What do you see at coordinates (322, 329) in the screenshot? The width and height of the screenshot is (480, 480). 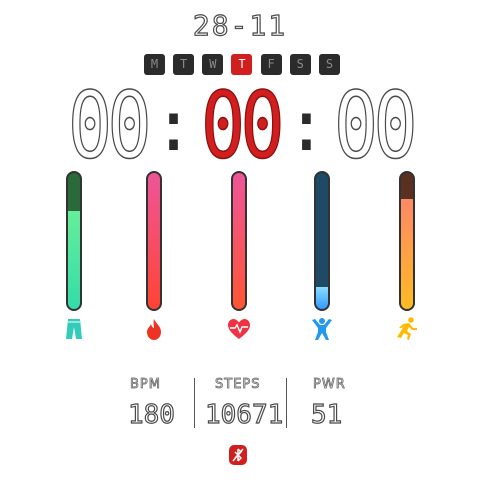 I see `person-arms-up-icon` at bounding box center [322, 329].